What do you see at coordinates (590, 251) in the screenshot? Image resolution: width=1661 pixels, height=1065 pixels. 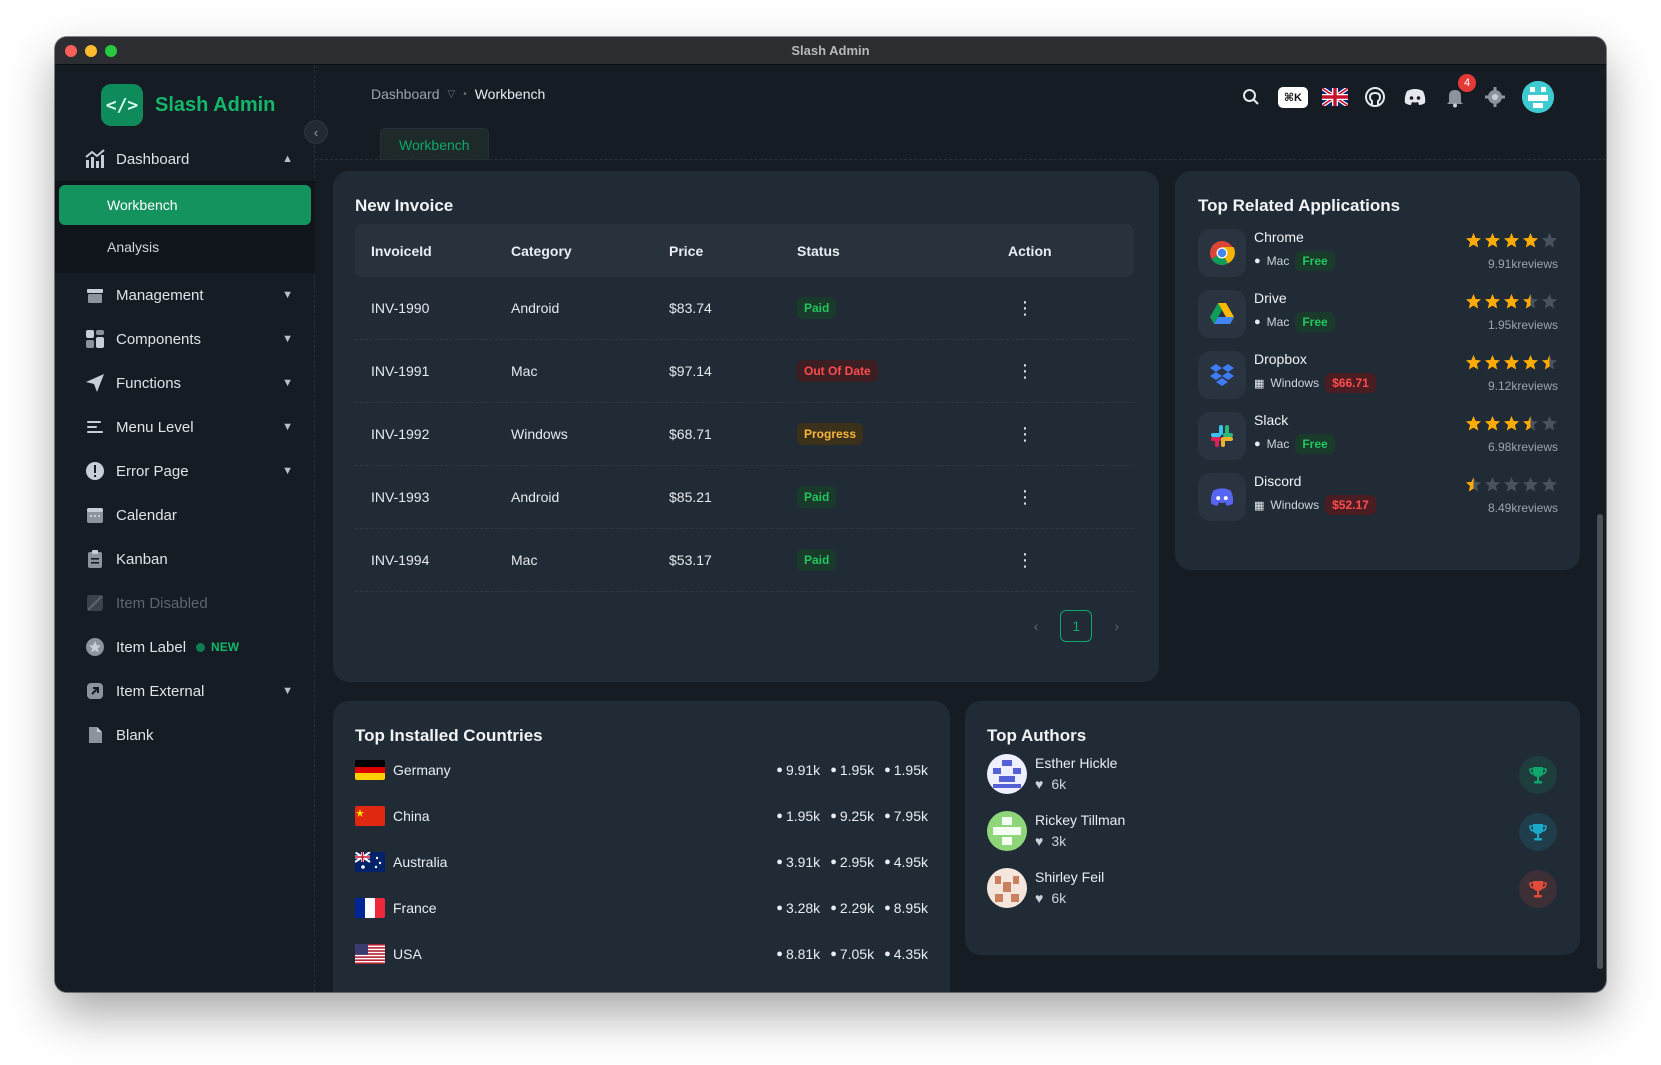 I see `column-header: Category` at bounding box center [590, 251].